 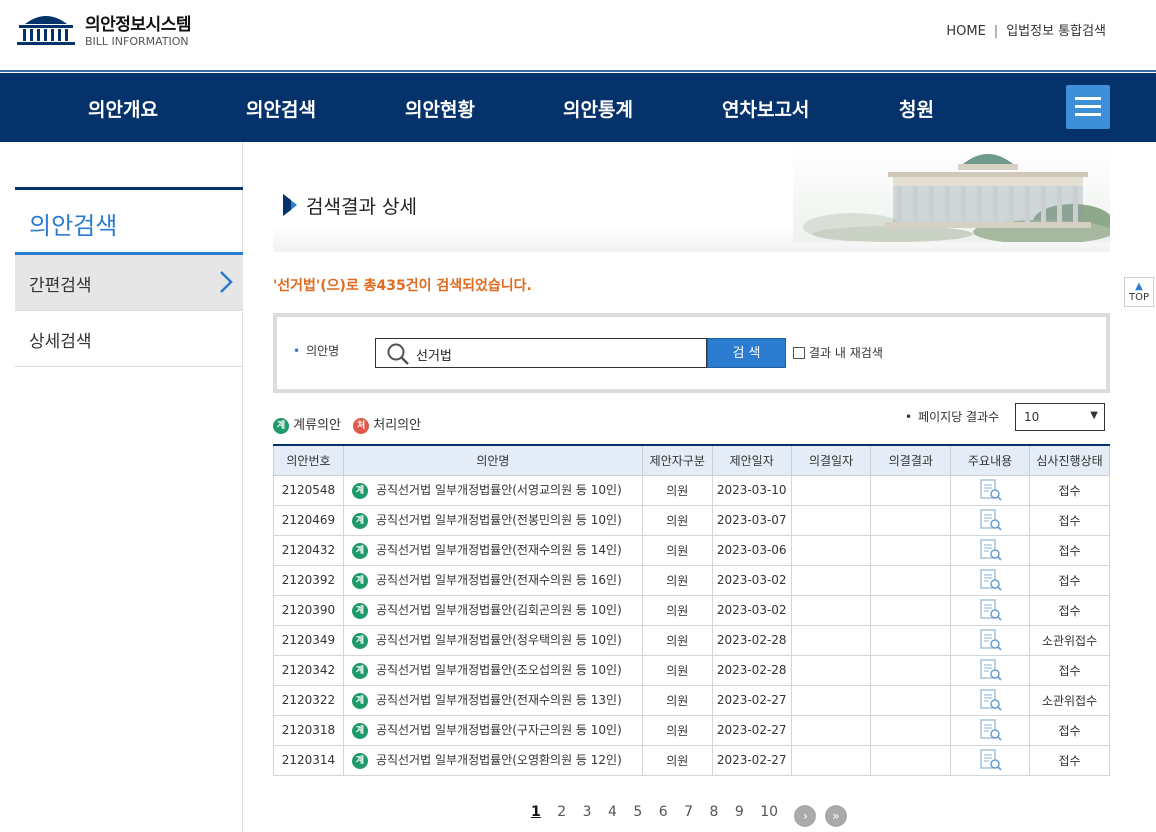 I want to click on refine-search-checkbox: 결과 내 재검색, so click(x=838, y=352).